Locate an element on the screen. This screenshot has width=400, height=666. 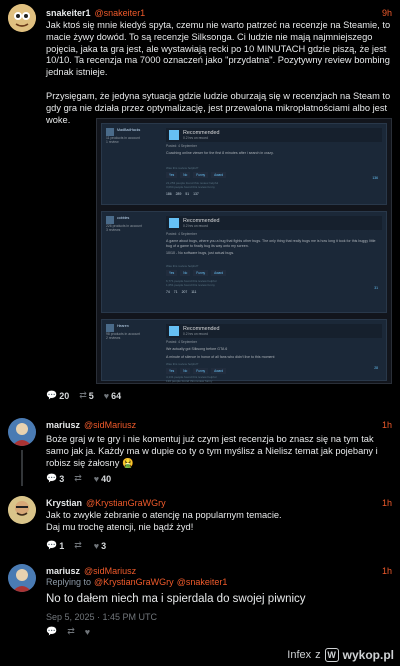
review-header: Recommended 0.2 hrs on record is located at coordinates (274, 135).